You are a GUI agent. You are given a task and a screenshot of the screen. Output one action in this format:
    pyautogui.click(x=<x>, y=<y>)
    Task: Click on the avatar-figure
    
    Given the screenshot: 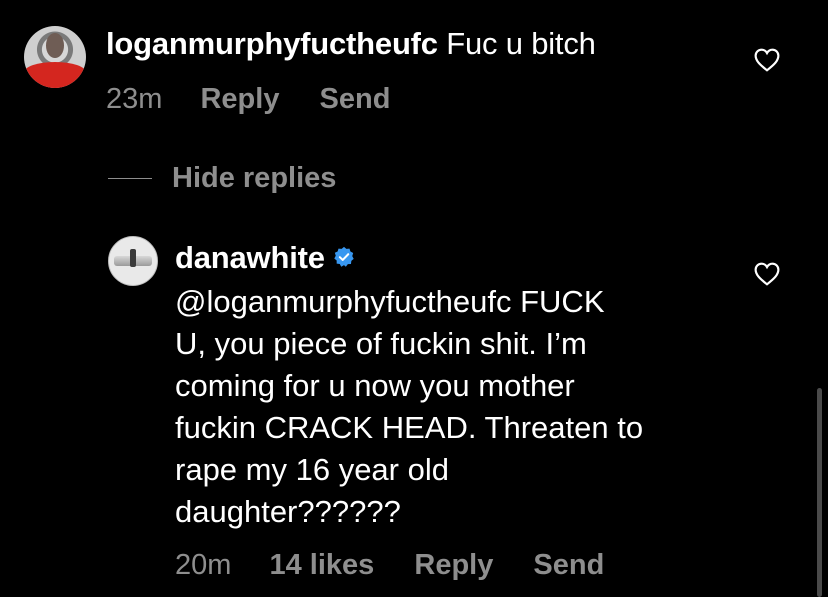 What is the action you would take?
    pyautogui.click(x=133, y=258)
    